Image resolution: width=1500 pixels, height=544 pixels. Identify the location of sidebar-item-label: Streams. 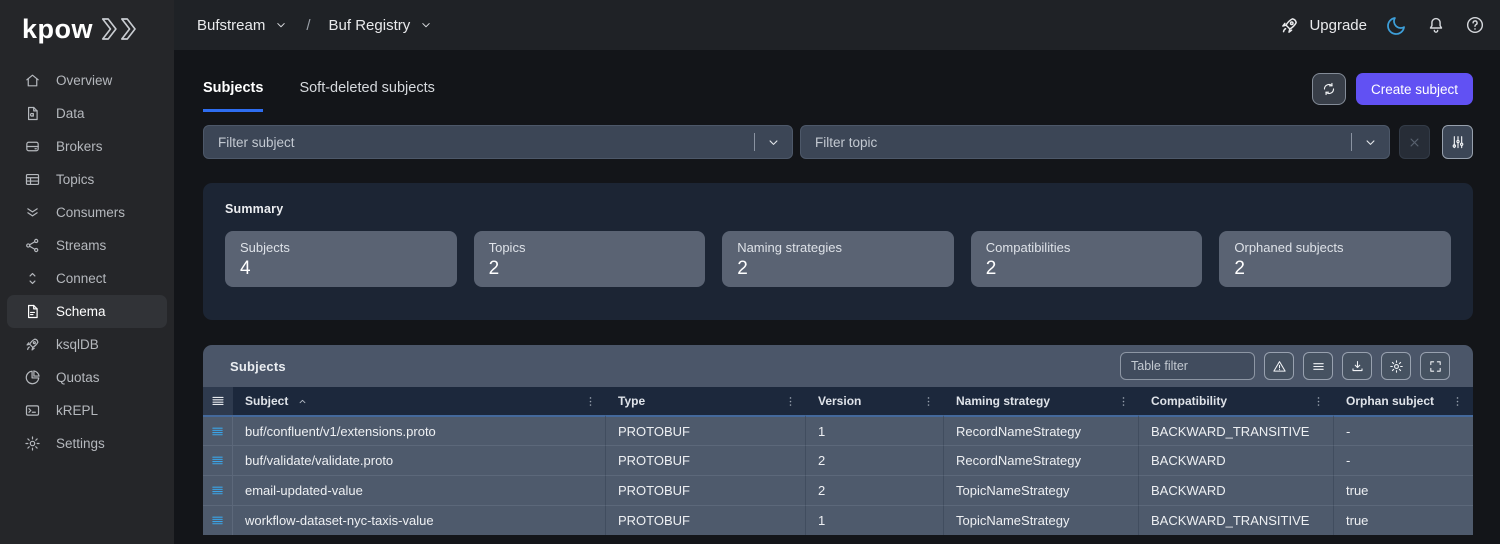
(81, 245).